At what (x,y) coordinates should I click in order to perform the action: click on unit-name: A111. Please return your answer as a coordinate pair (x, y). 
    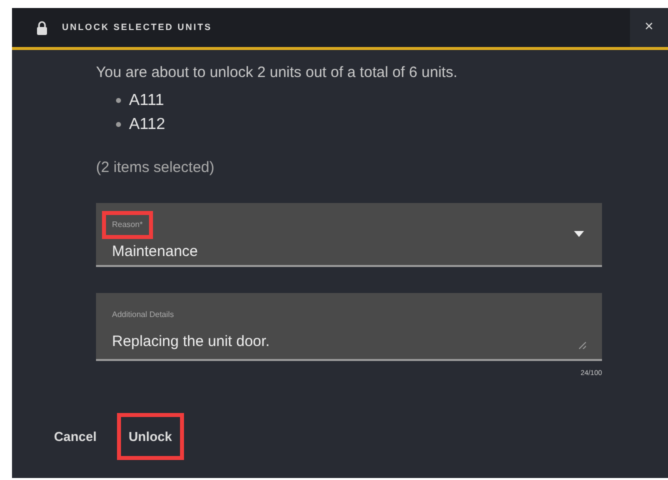
    Looking at the image, I should click on (146, 100).